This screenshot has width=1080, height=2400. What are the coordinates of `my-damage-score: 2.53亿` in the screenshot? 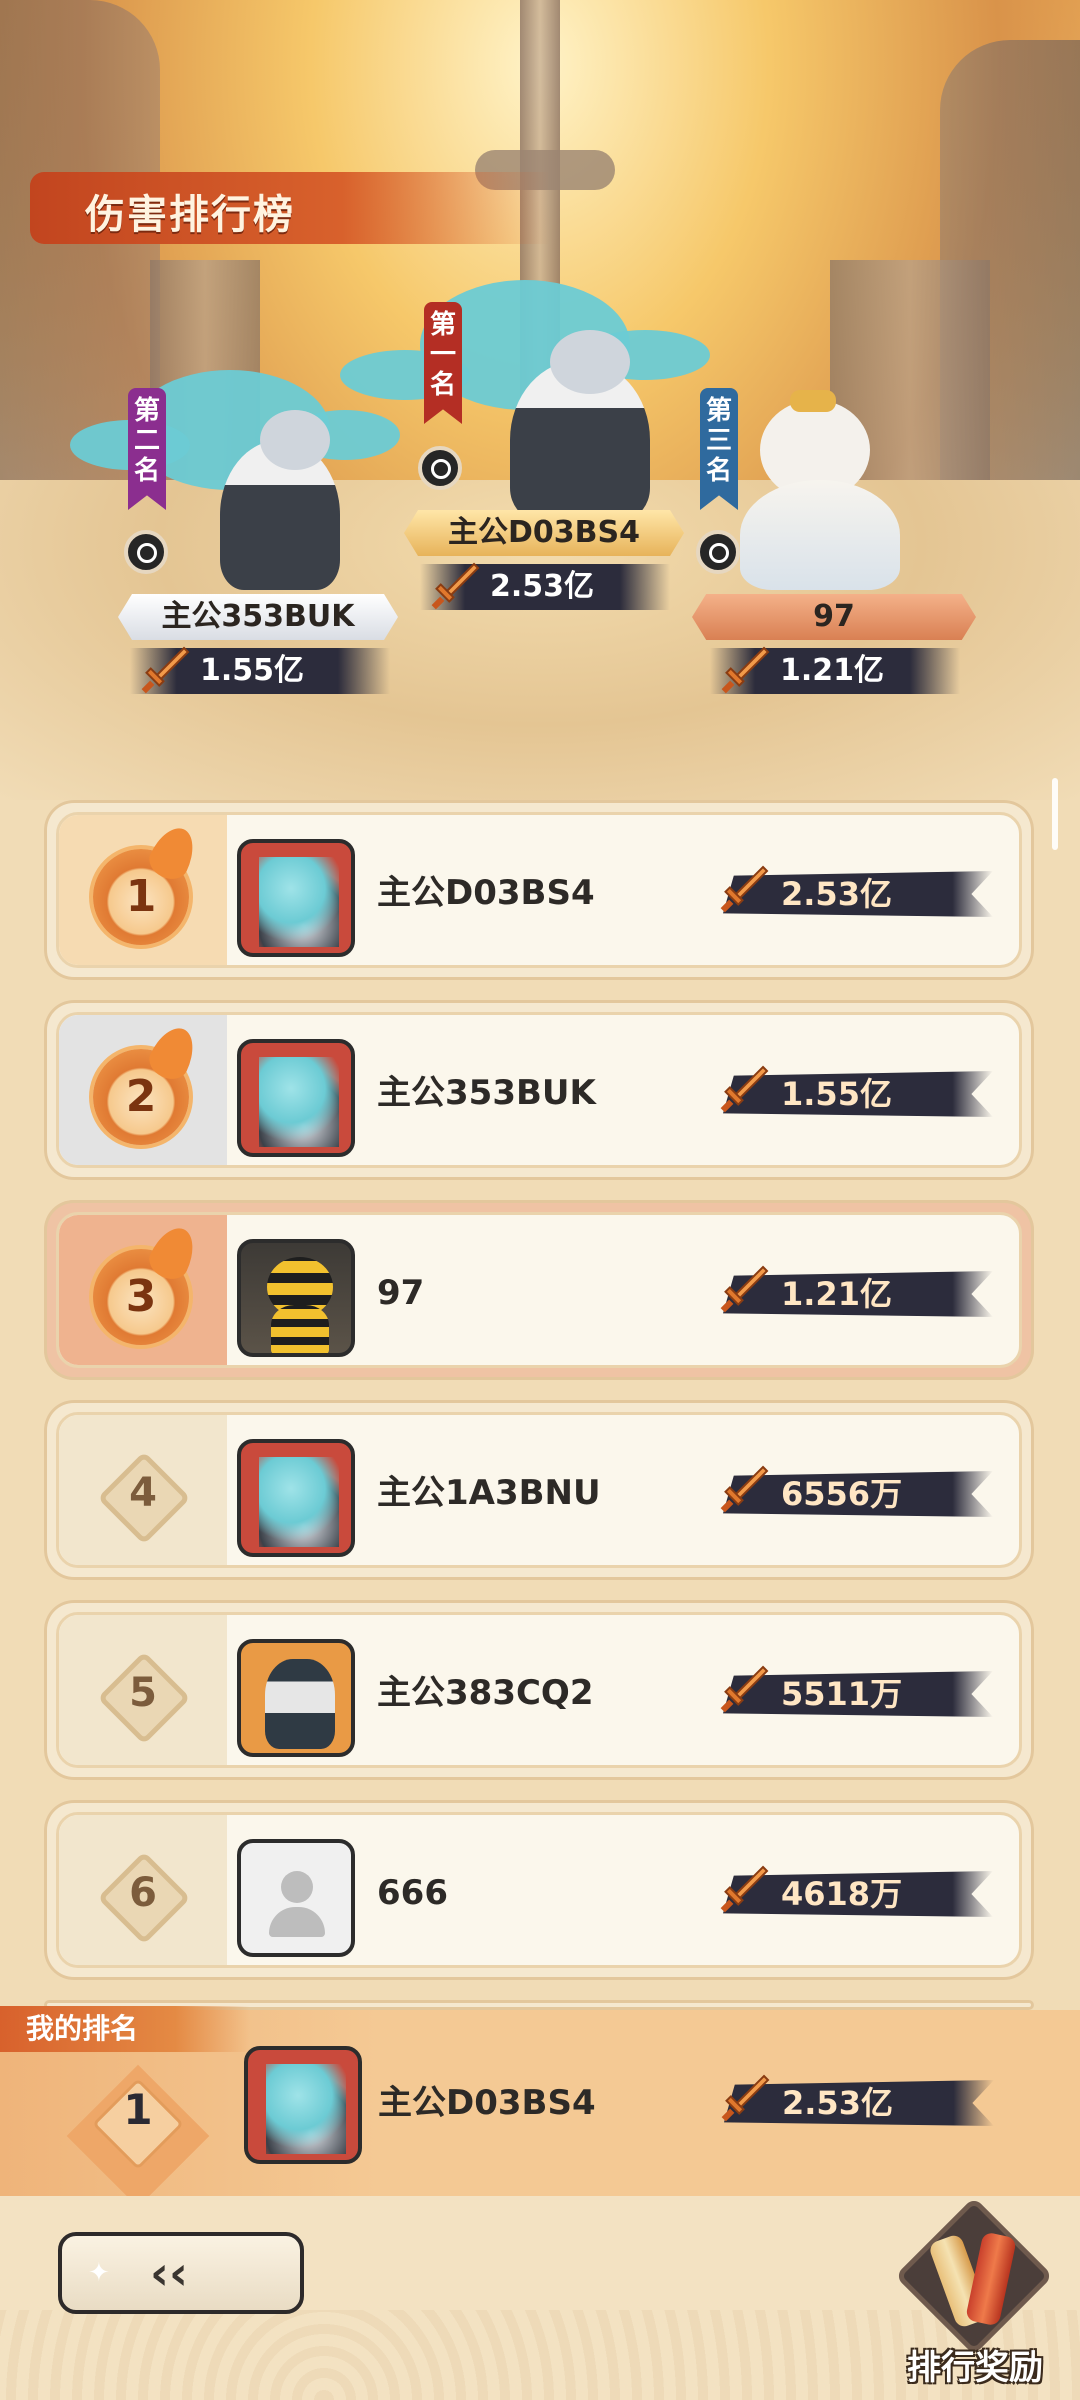 It's located at (877, 2102).